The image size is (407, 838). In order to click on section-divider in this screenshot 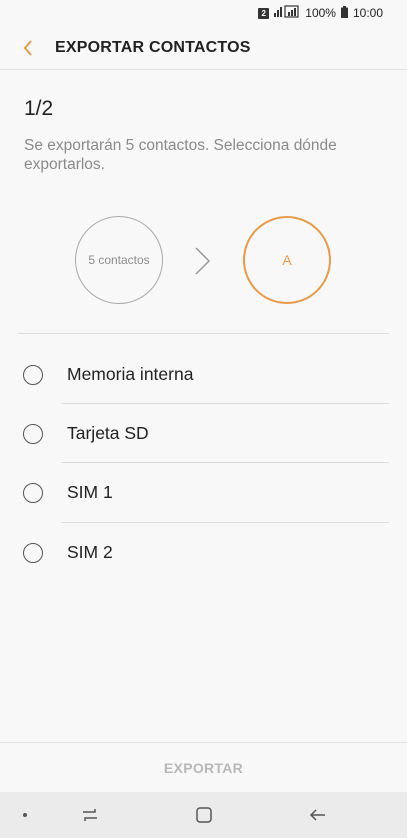, I will do `click(203, 333)`.